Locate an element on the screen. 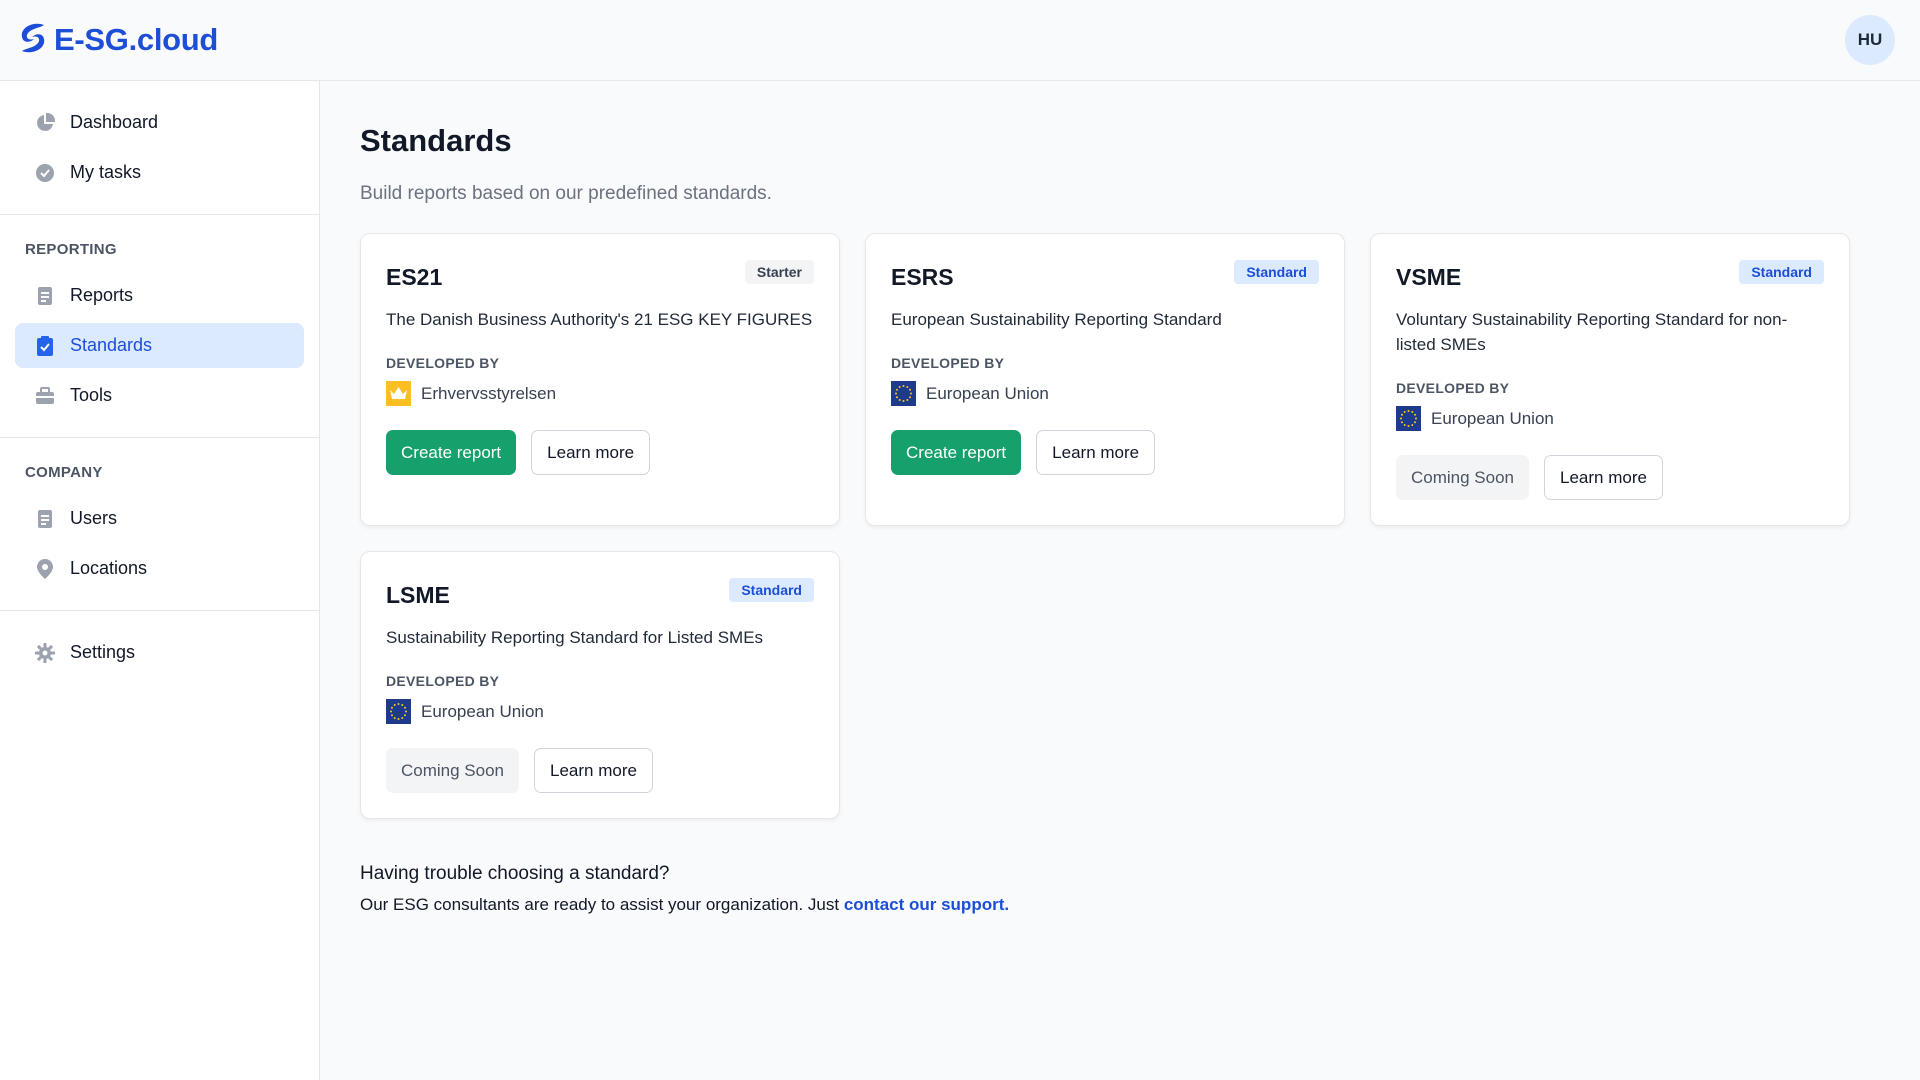  gear-icon is located at coordinates (45, 652).